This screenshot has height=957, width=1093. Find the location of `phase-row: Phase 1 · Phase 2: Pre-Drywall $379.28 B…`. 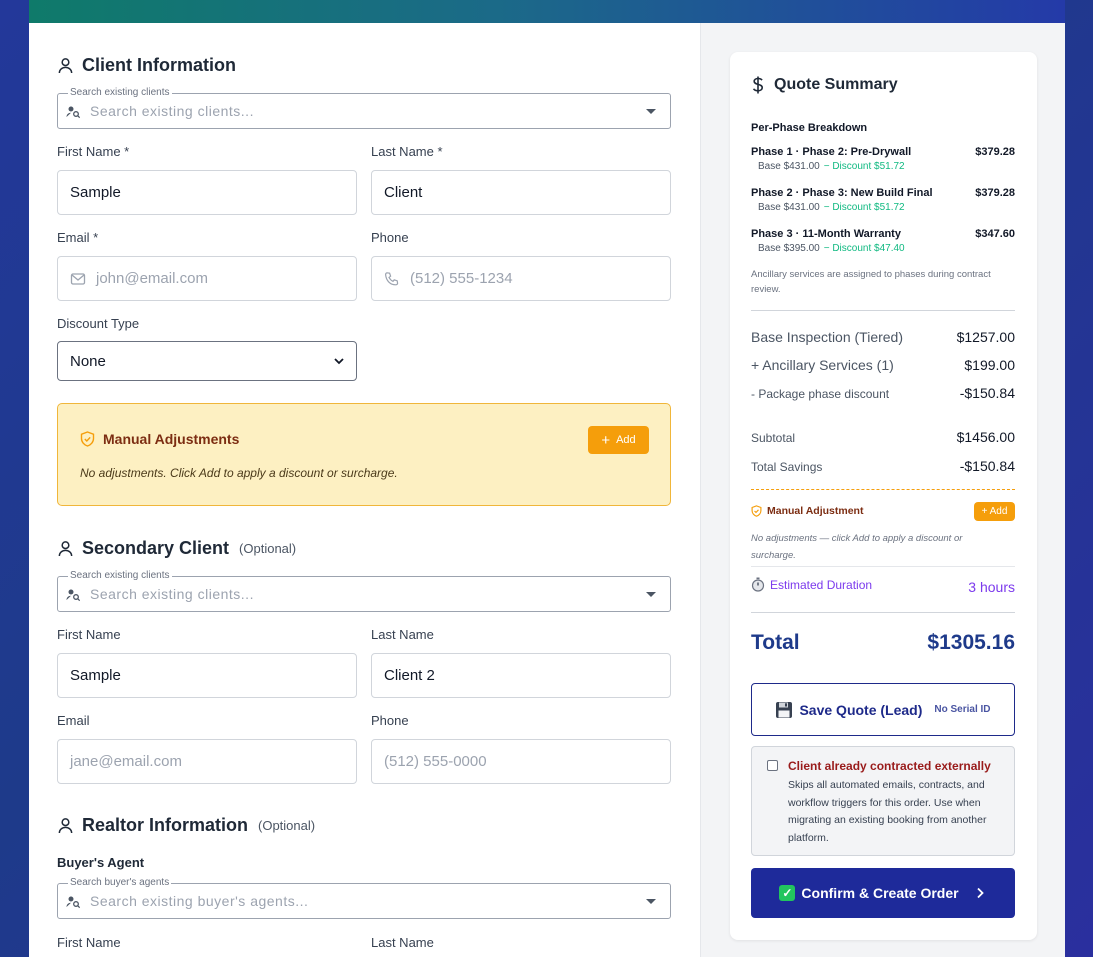

phase-row: Phase 1 · Phase 2: Pre-Drywall $379.28 B… is located at coordinates (883, 159).